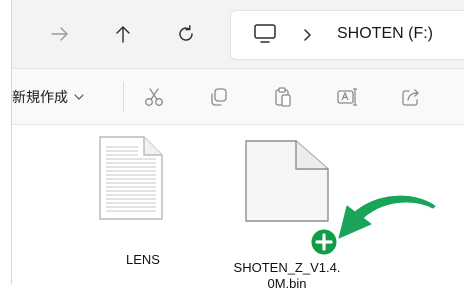 The height and width of the screenshot is (292, 464). I want to click on copy-icon, so click(219, 97).